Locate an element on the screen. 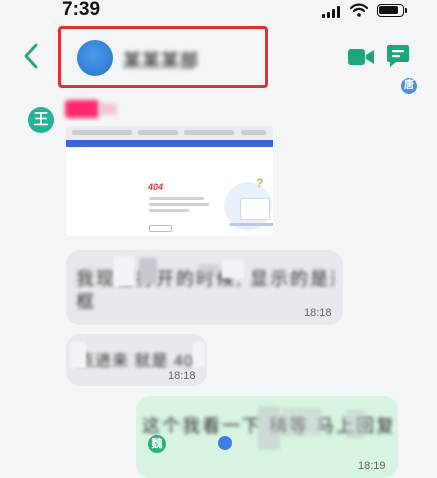 The width and height of the screenshot is (437, 478). sender-avatar: 王 is located at coordinates (41, 120).